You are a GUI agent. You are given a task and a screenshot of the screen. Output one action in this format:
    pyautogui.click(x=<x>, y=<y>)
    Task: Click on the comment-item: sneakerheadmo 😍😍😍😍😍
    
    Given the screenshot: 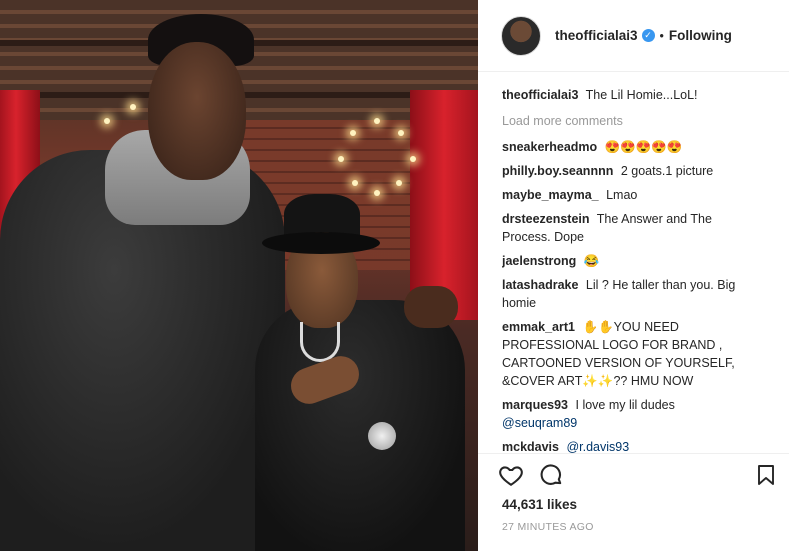 What is the action you would take?
    pyautogui.click(x=622, y=147)
    